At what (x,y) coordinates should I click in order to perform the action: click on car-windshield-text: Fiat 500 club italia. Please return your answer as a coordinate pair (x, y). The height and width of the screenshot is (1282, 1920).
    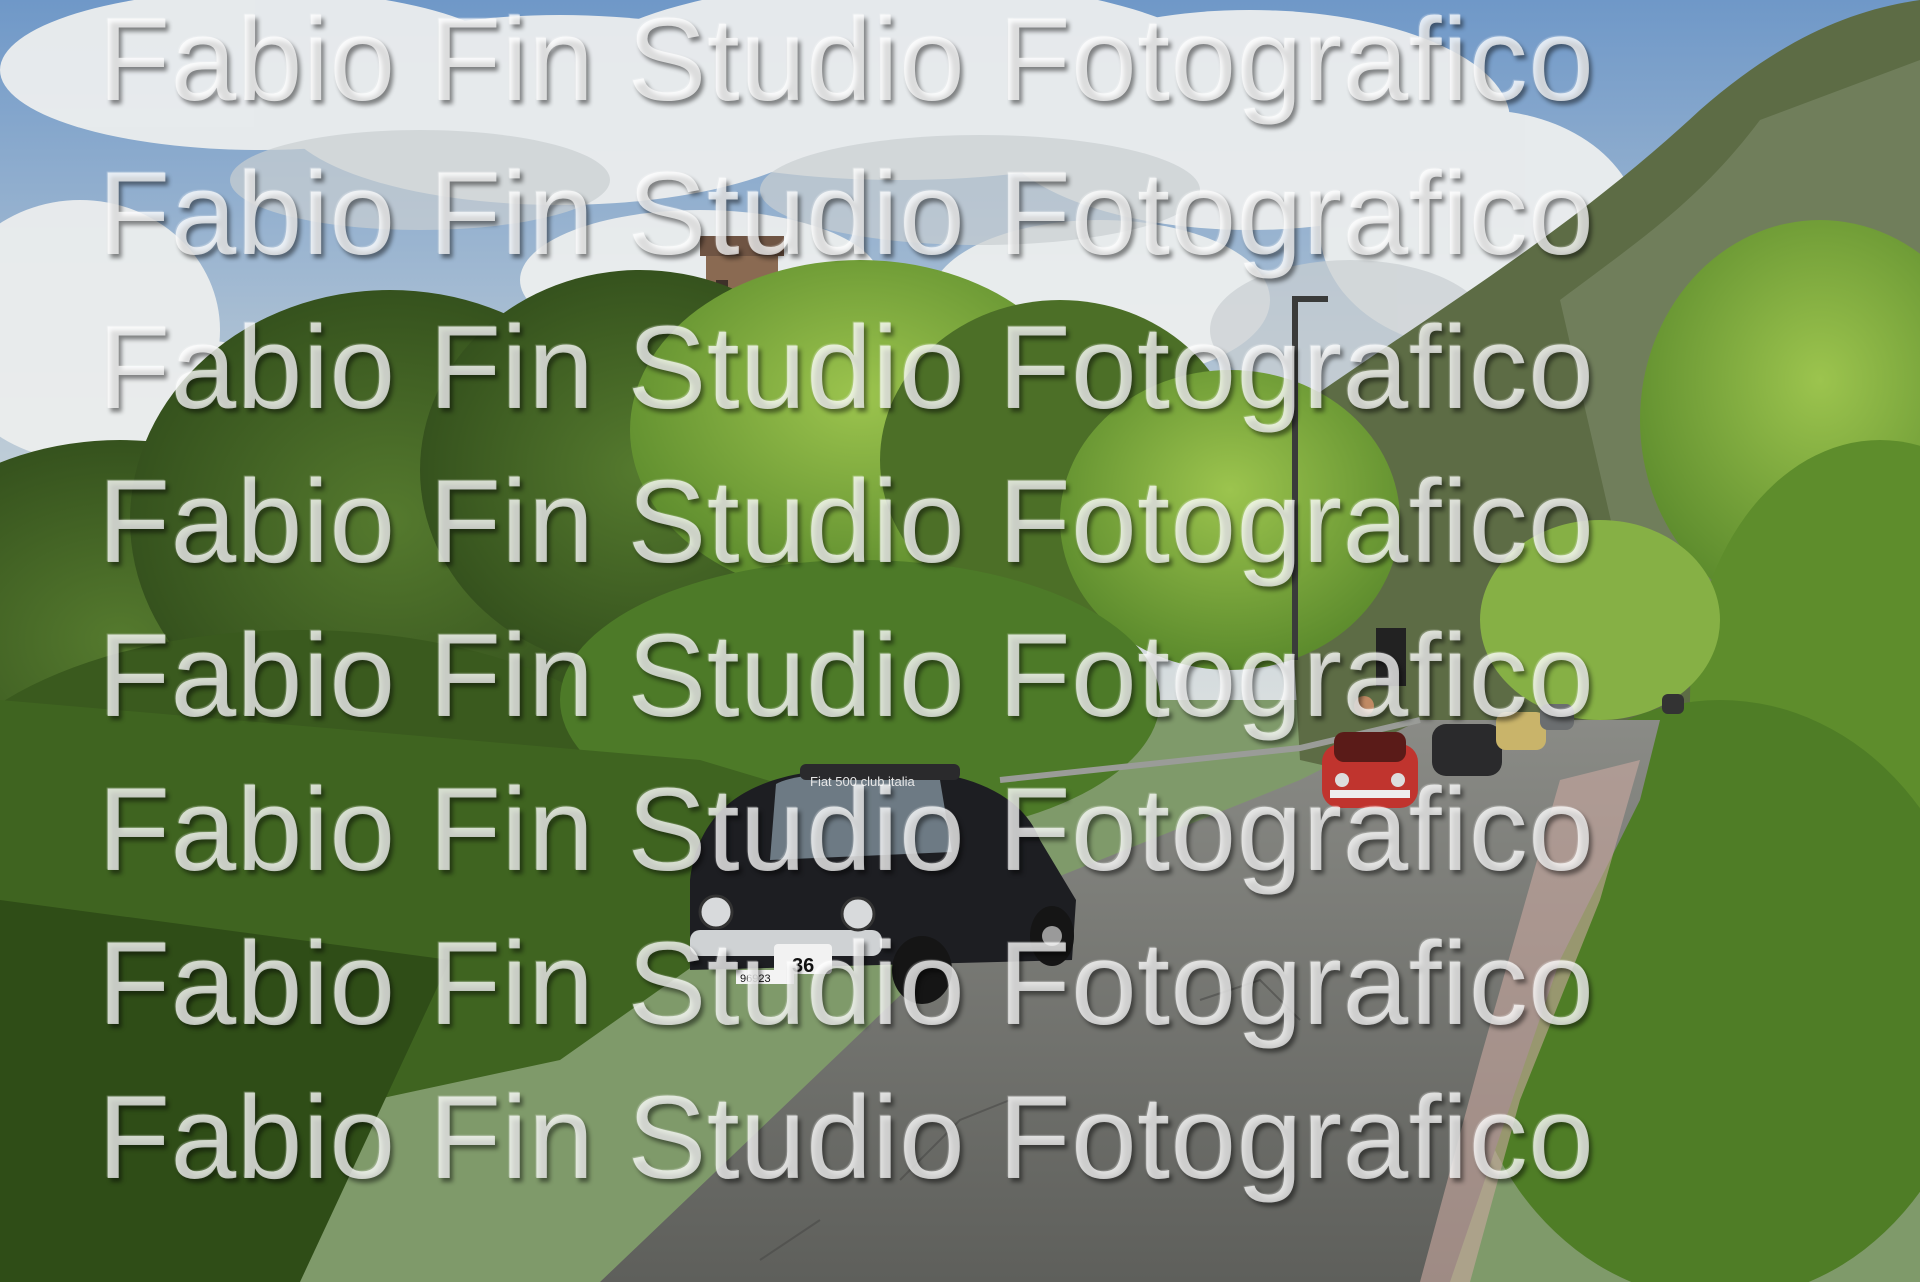
    Looking at the image, I should click on (863, 781).